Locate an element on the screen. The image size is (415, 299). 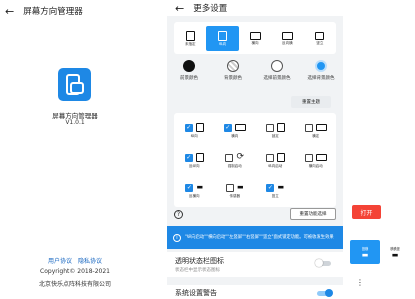
function-upright: ✓ ▬ 竖立 is located at coordinates (275, 191).